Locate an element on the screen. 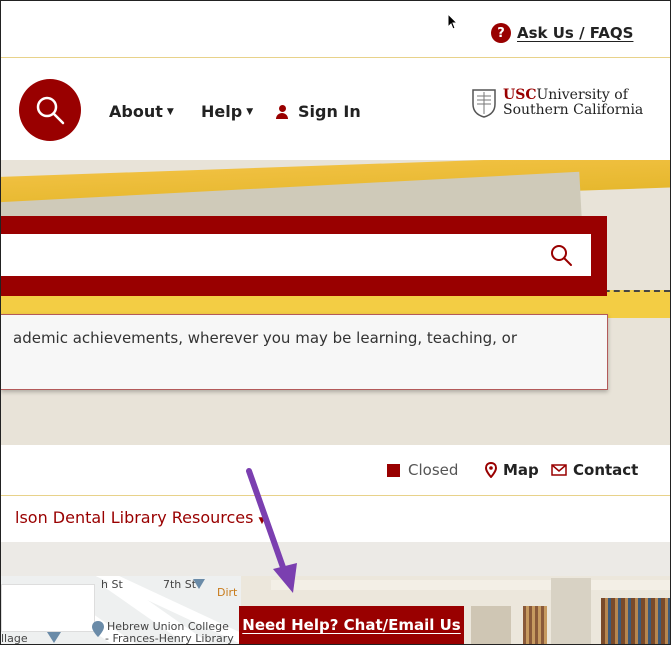 This screenshot has width=671, height=645. need-help-chat-button: Need Help? Chat/Email Us is located at coordinates (351, 625).